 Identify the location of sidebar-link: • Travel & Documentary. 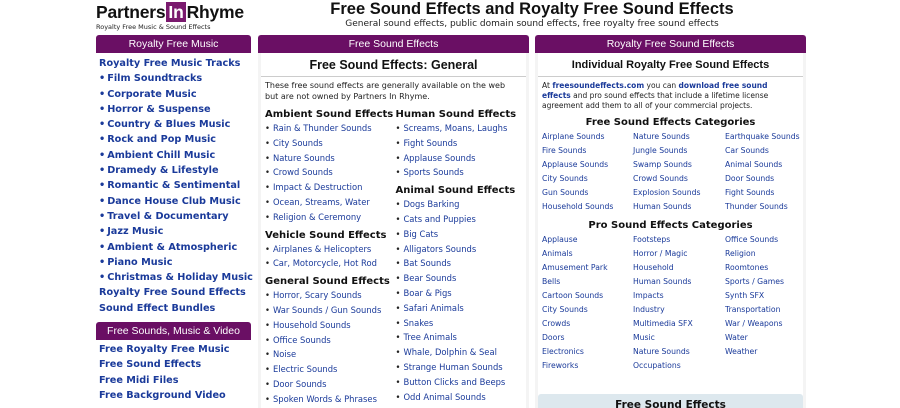
(175, 216).